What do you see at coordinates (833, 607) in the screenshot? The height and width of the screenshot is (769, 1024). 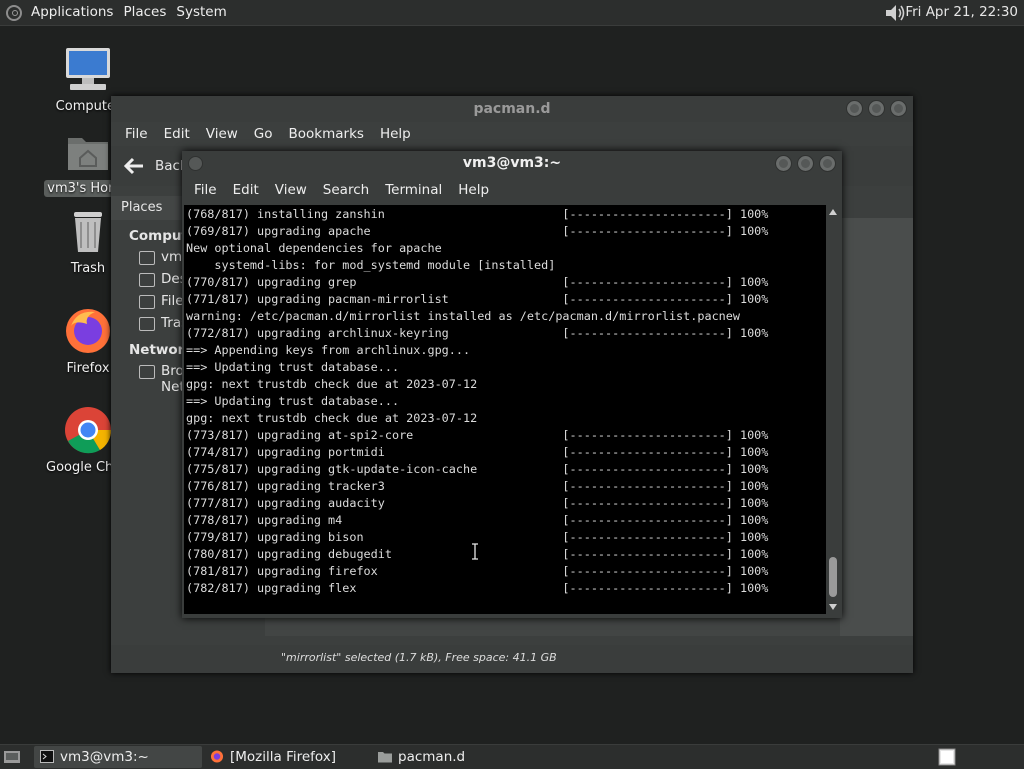 I see `scroll-down-arrow-icon` at bounding box center [833, 607].